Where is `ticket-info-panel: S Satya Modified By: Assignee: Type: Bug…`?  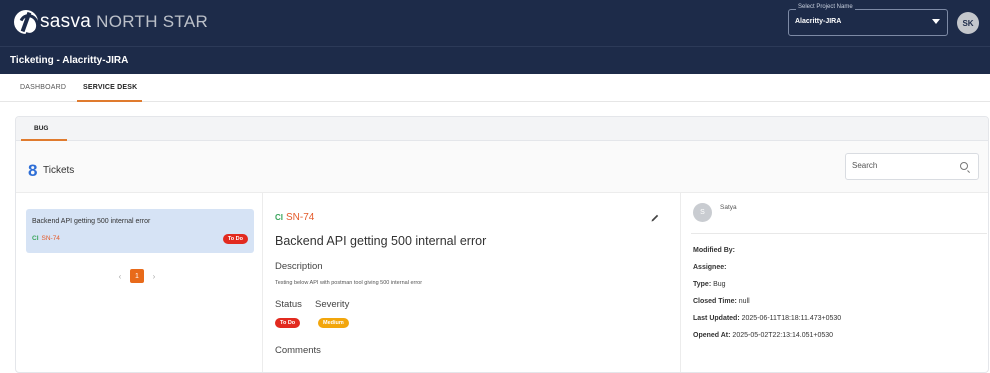
ticket-info-panel: S Satya Modified By: Assignee: Type: Bug… is located at coordinates (834, 282).